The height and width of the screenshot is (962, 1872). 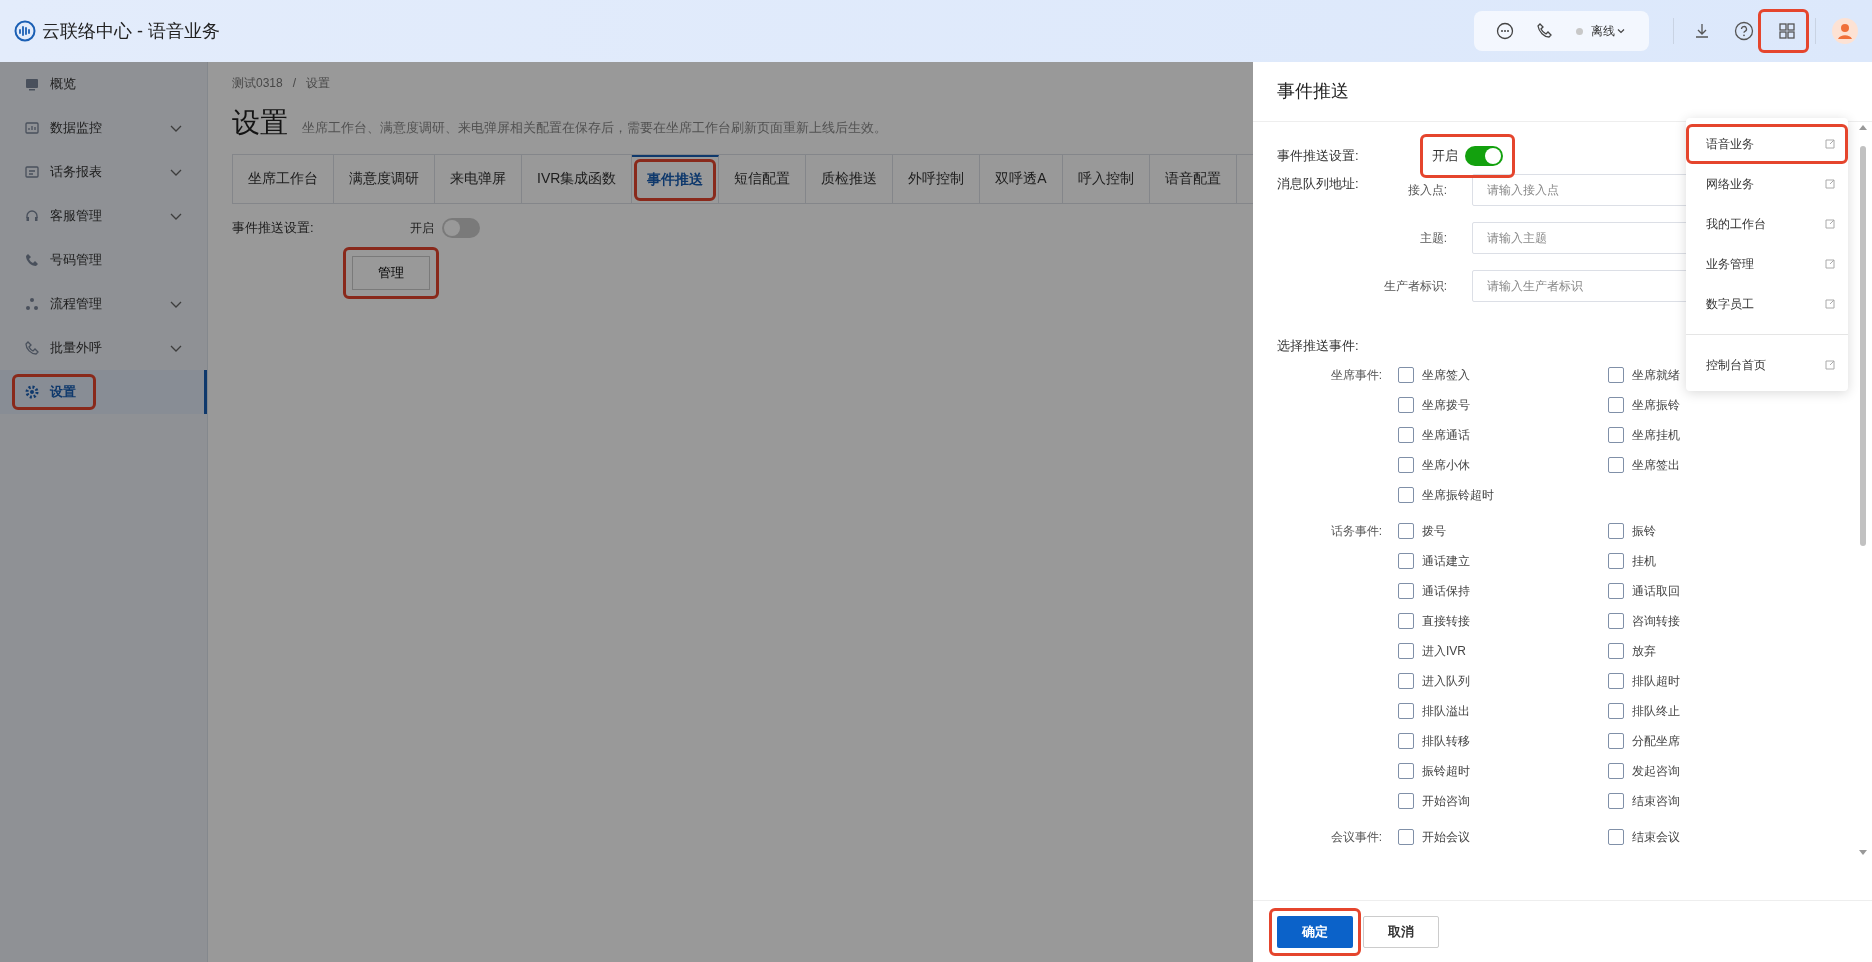 What do you see at coordinates (1318, 183) in the screenshot?
I see `section-label: 消息队列地址:` at bounding box center [1318, 183].